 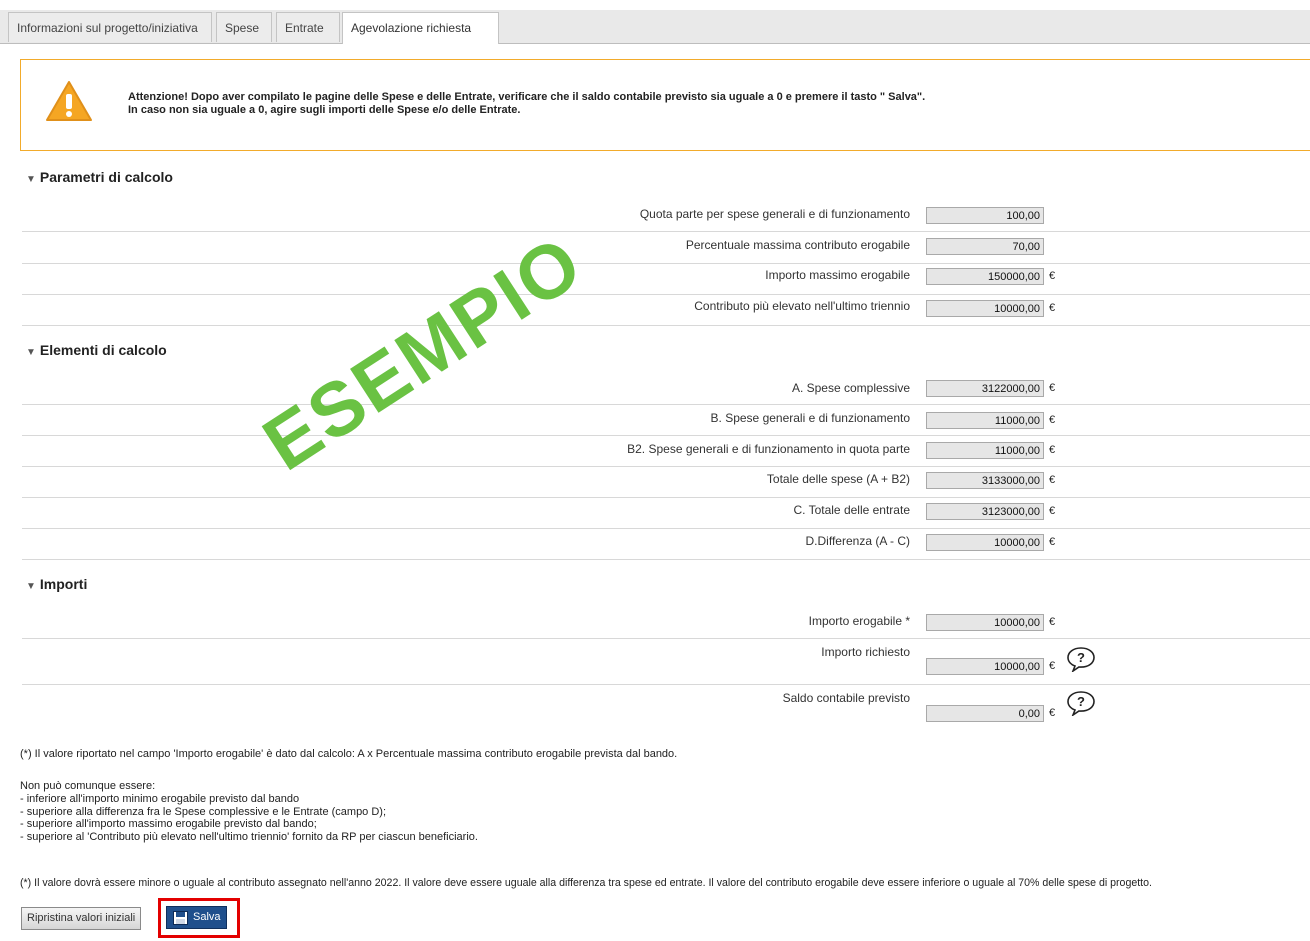 I want to click on section-elementi-di-calcolo: ▼ Elementi di calcolo, so click(x=96, y=350).